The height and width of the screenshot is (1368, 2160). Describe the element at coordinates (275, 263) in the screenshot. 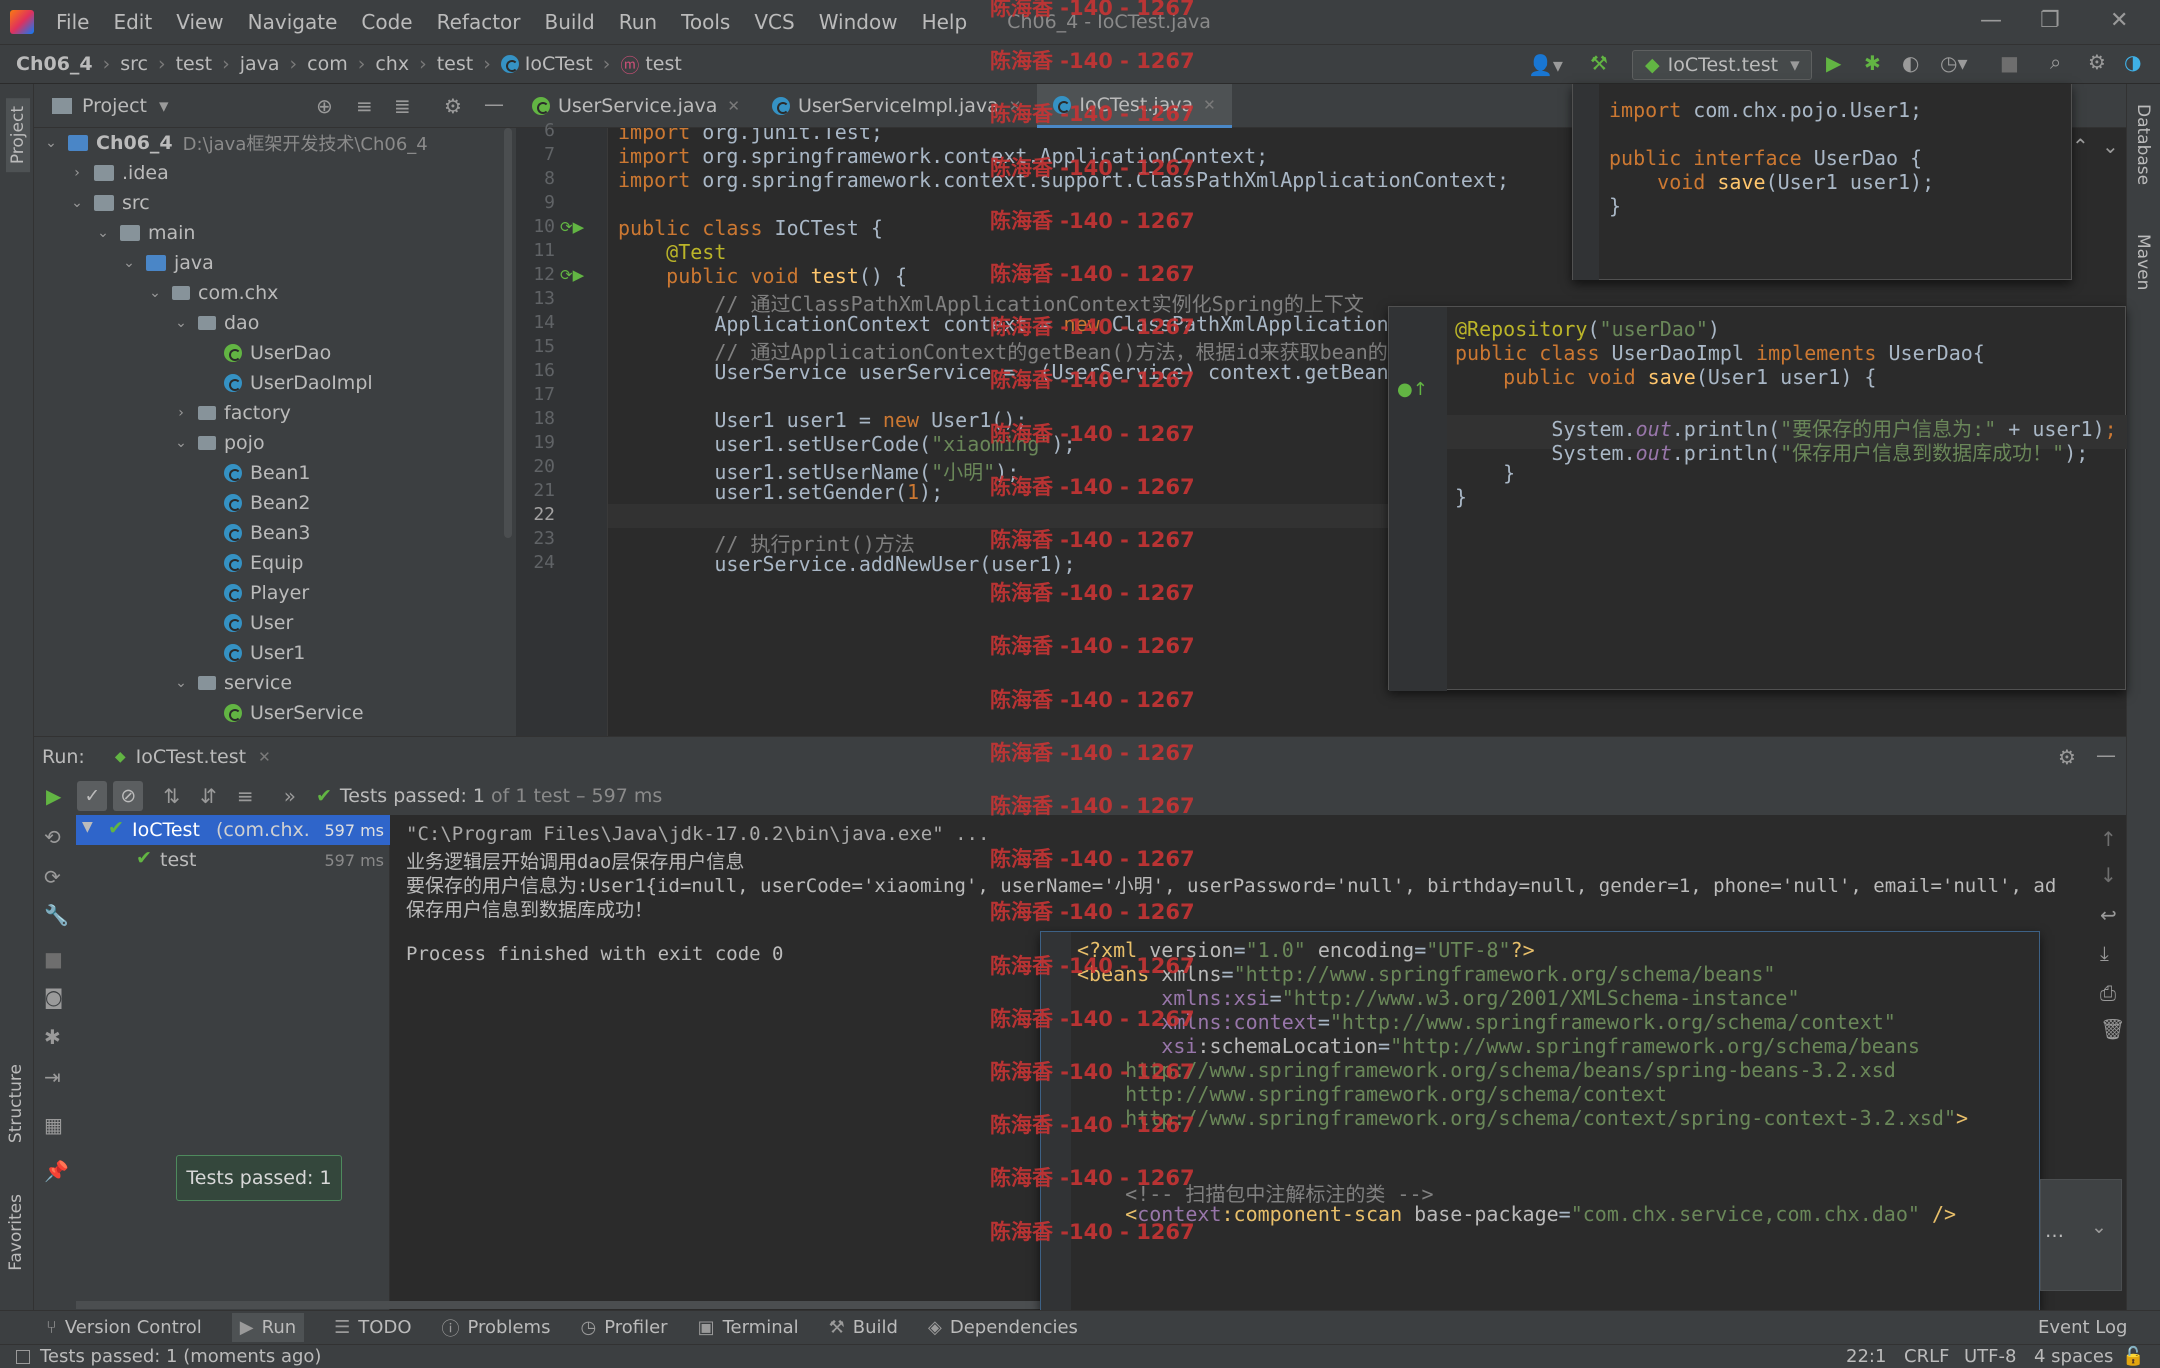

I see `tree-row: ⌄ java` at that location.